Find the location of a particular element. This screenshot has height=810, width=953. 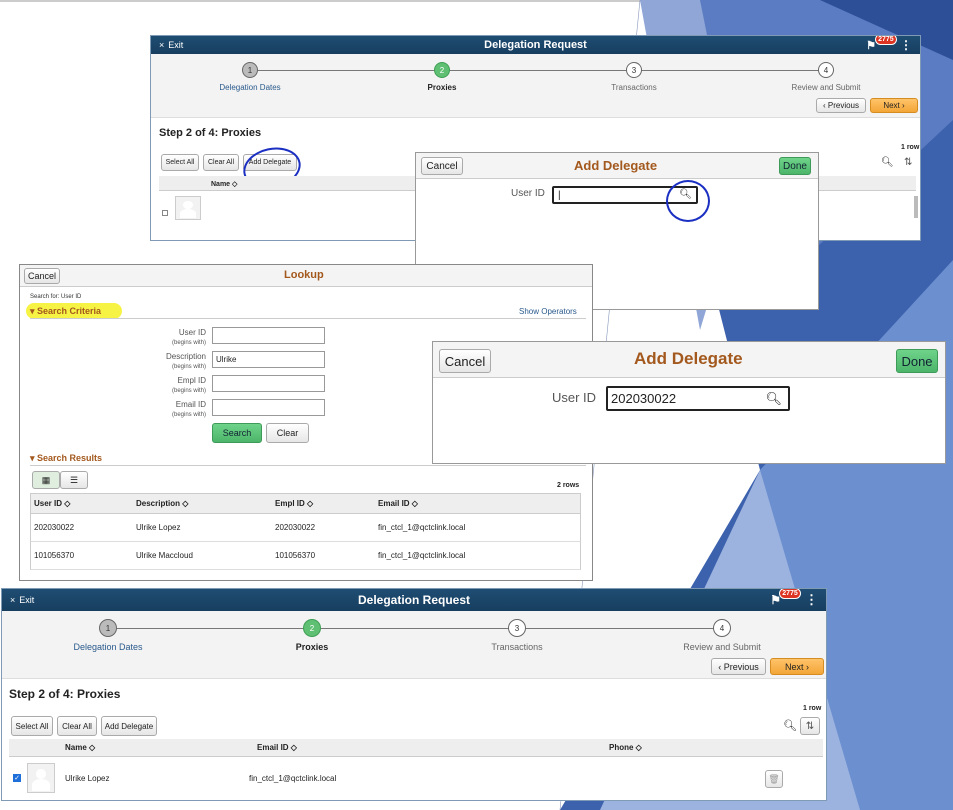

lookup-cancel-button: Cancel is located at coordinates (42, 276).